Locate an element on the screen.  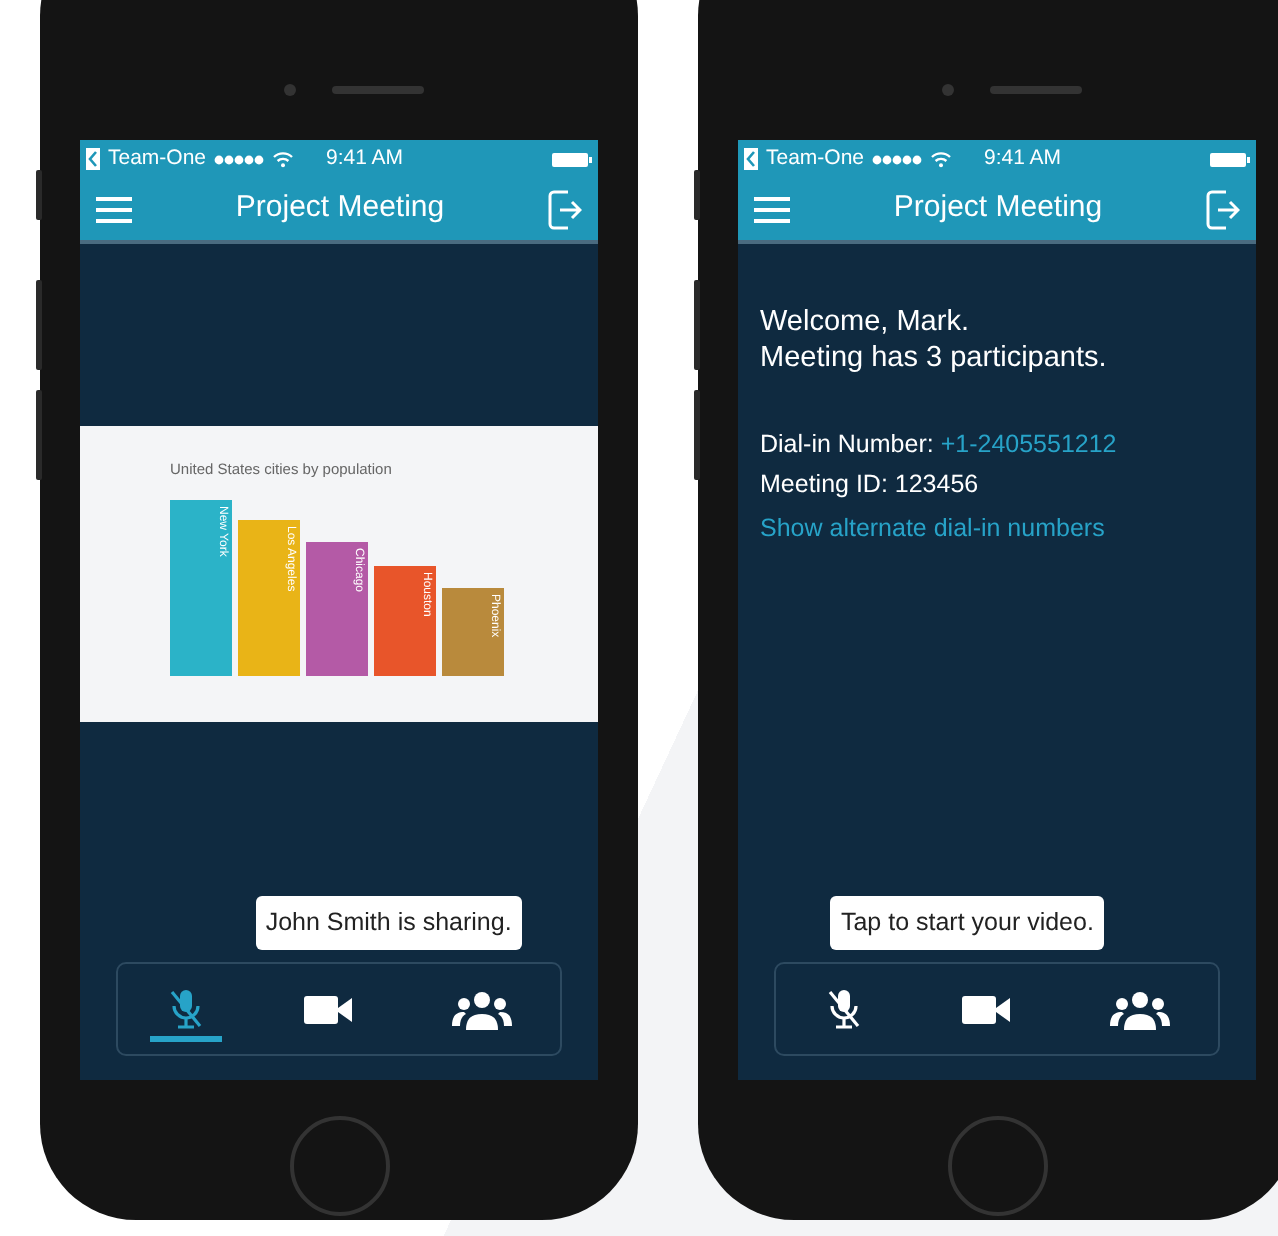
alternate-numbers-link: Show alternate dial-in numbers is located at coordinates (932, 528).